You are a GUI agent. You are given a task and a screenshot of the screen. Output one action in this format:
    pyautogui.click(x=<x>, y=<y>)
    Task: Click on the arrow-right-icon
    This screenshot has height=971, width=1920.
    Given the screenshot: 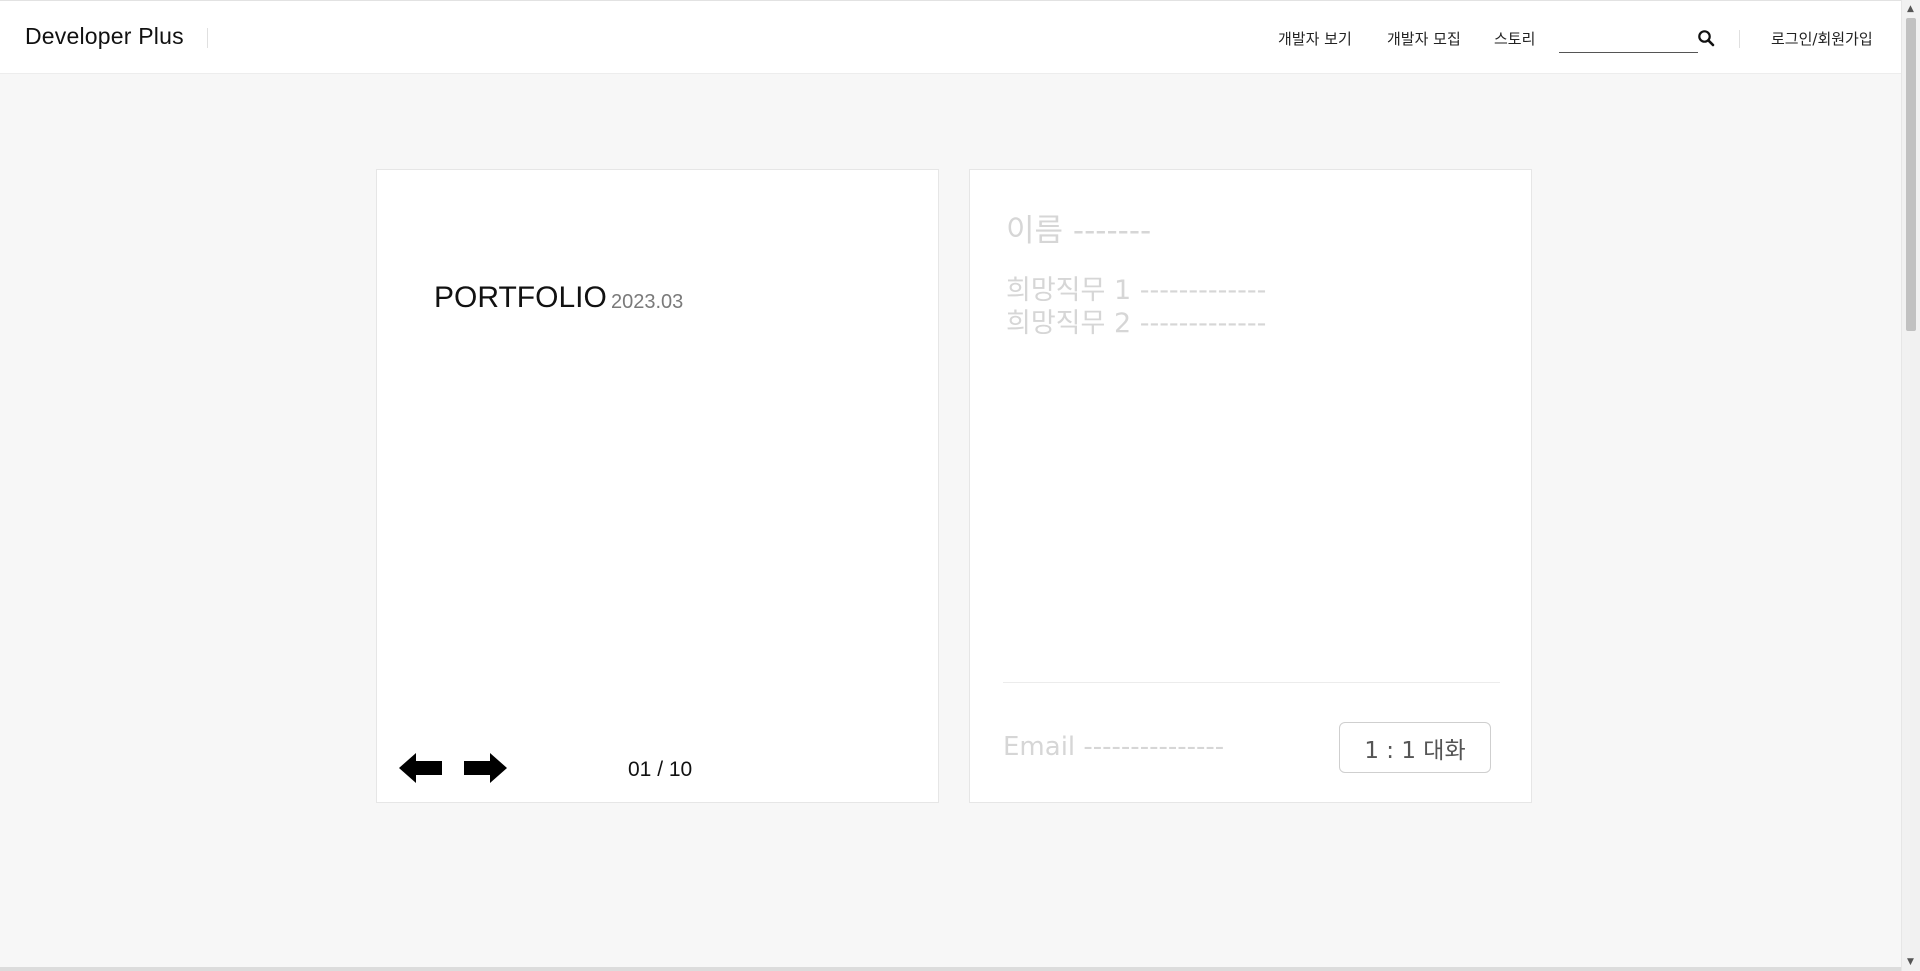 What is the action you would take?
    pyautogui.click(x=485, y=768)
    